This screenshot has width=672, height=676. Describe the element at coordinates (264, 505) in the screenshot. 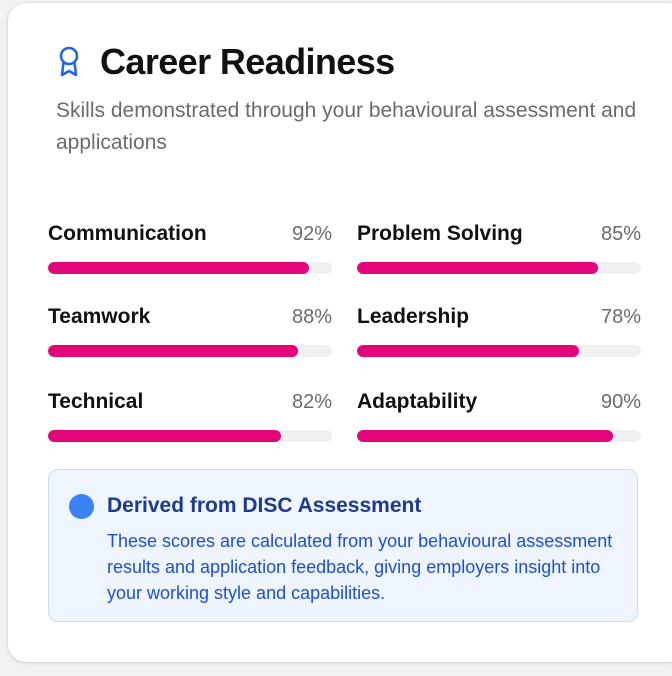

I see `info-title: Derived from DISC Assessment` at that location.